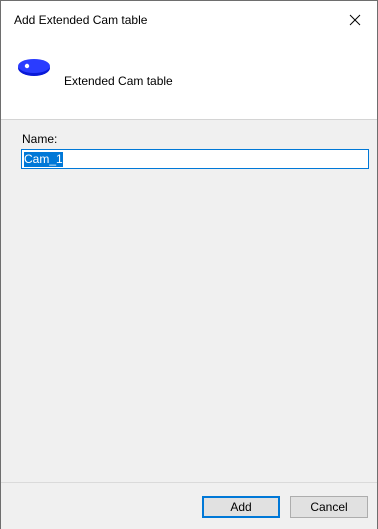 This screenshot has height=529, width=378. I want to click on name-input-value: Cam_1, so click(43, 159).